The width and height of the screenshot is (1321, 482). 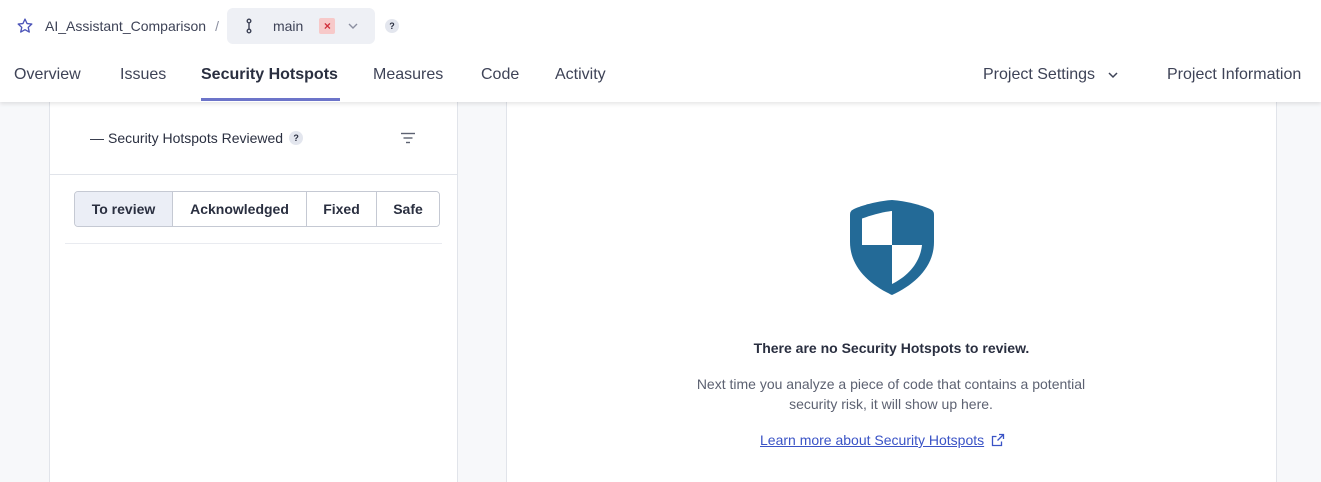 What do you see at coordinates (47, 75) in the screenshot?
I see `tab-overview: Overview` at bounding box center [47, 75].